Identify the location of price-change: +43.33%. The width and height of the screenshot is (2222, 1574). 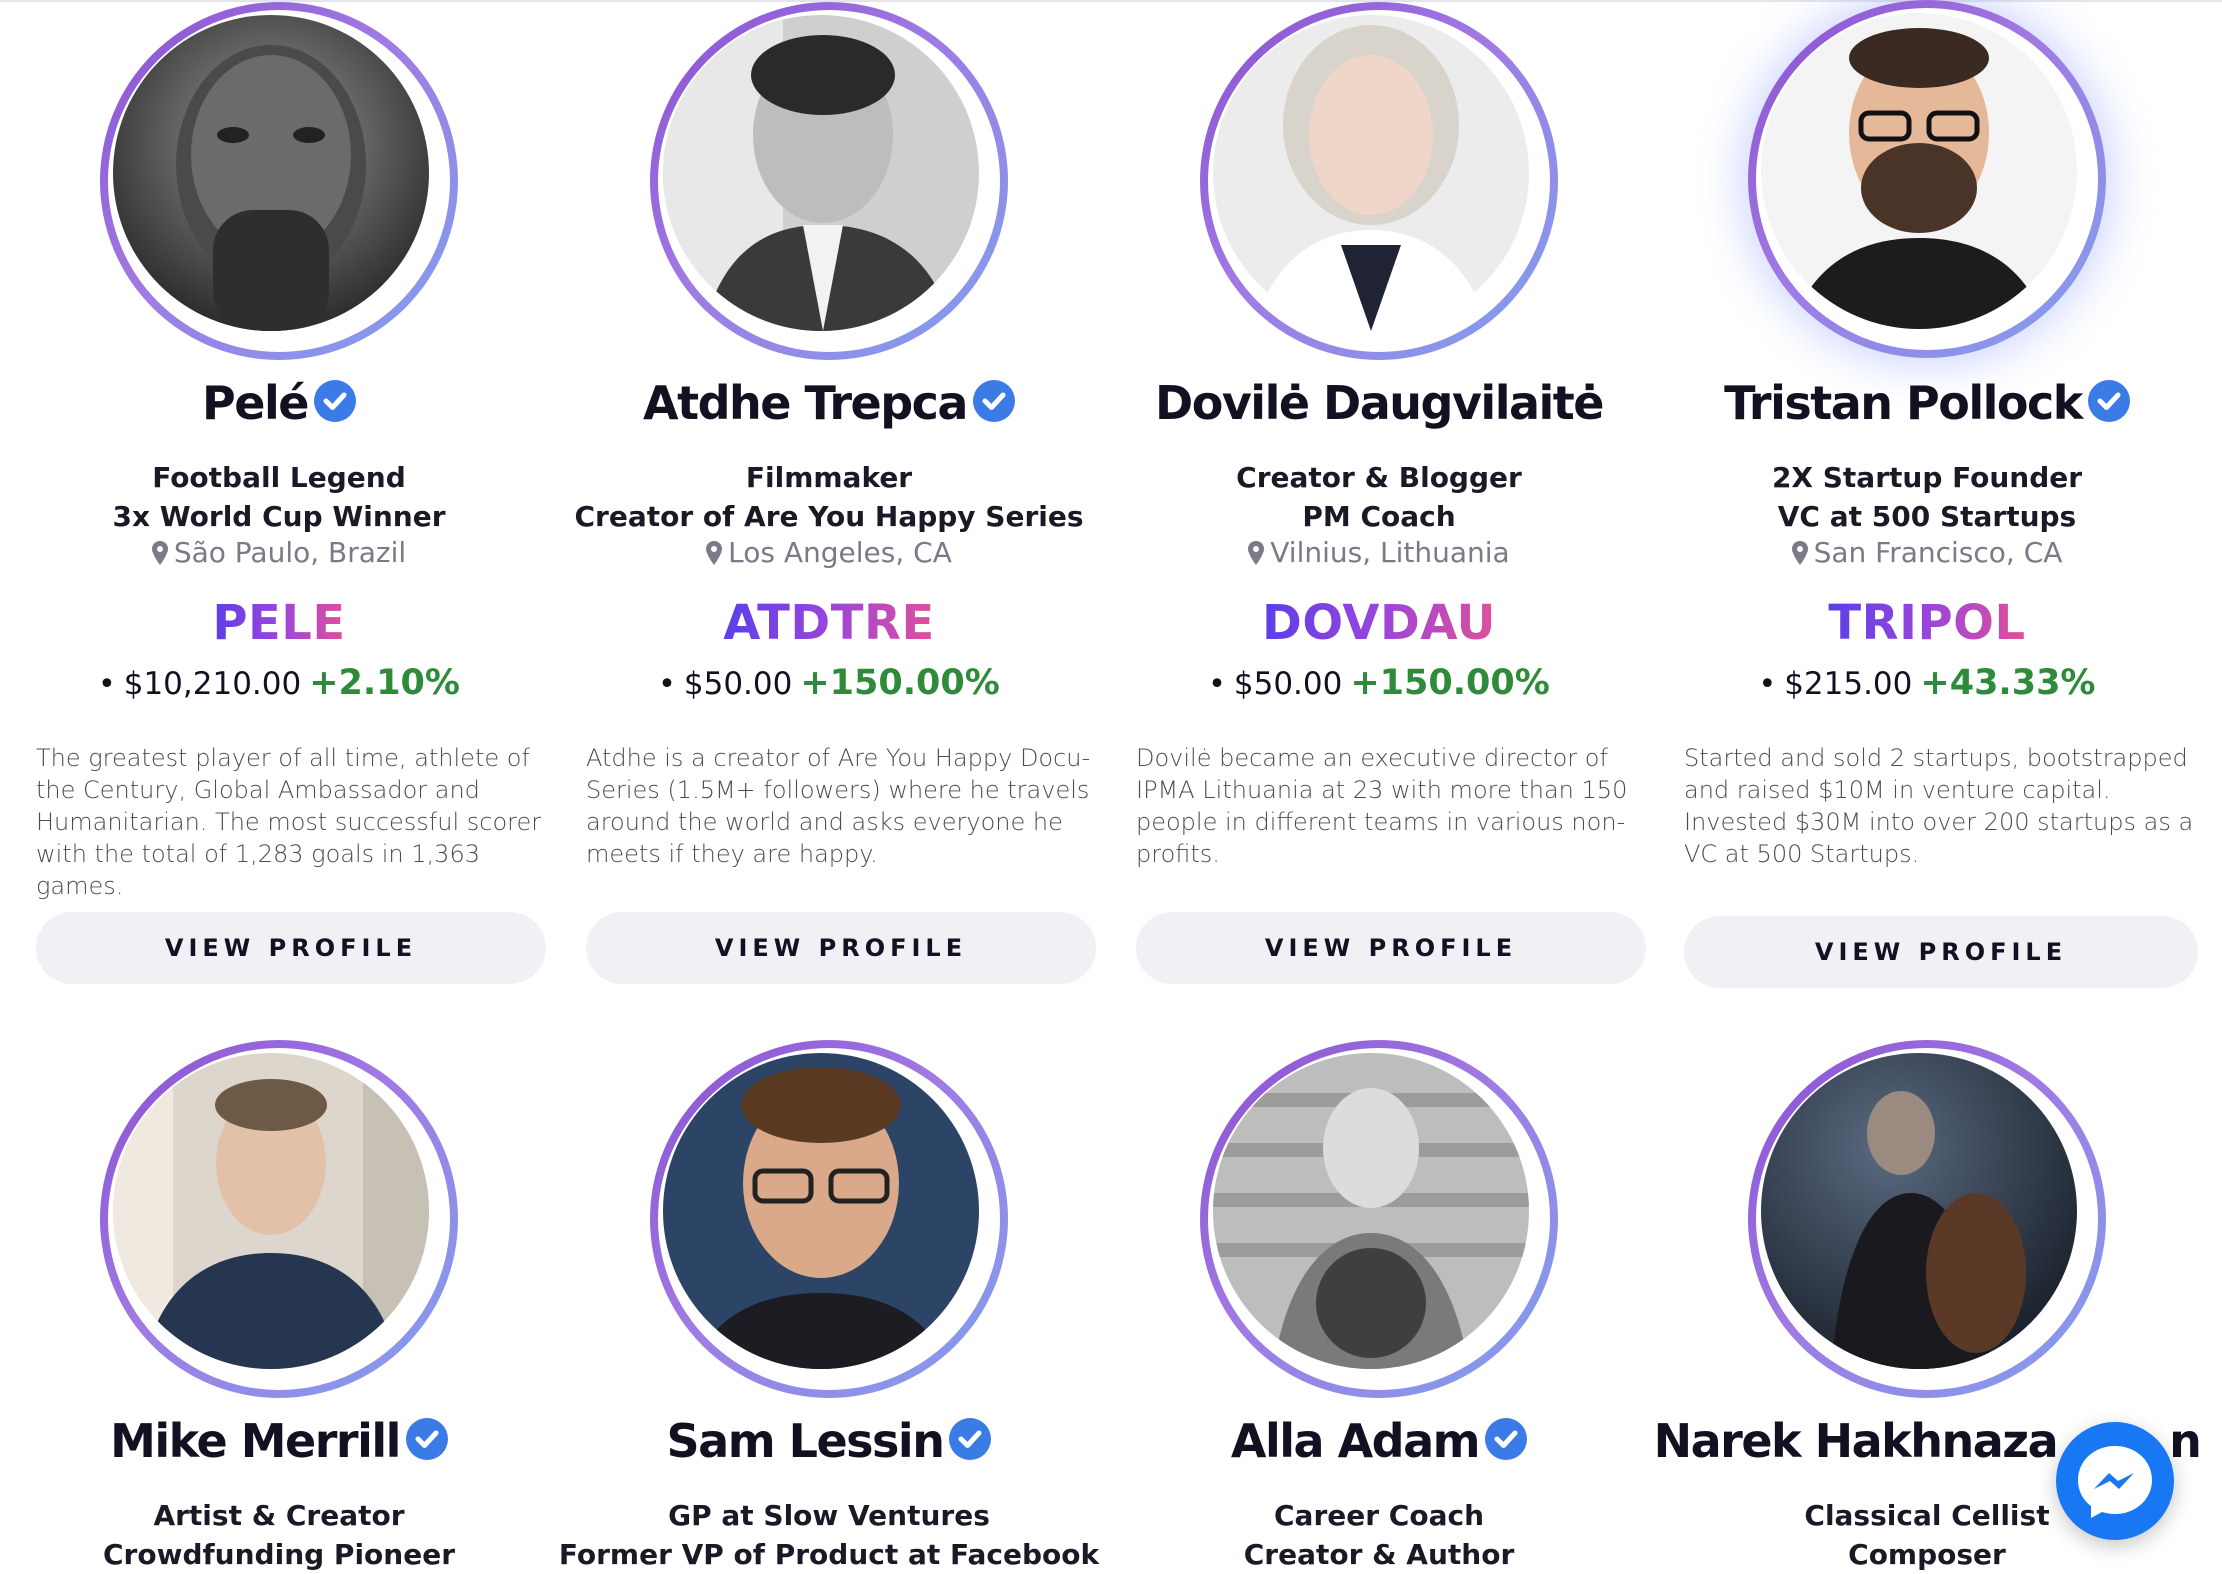
(2008, 683).